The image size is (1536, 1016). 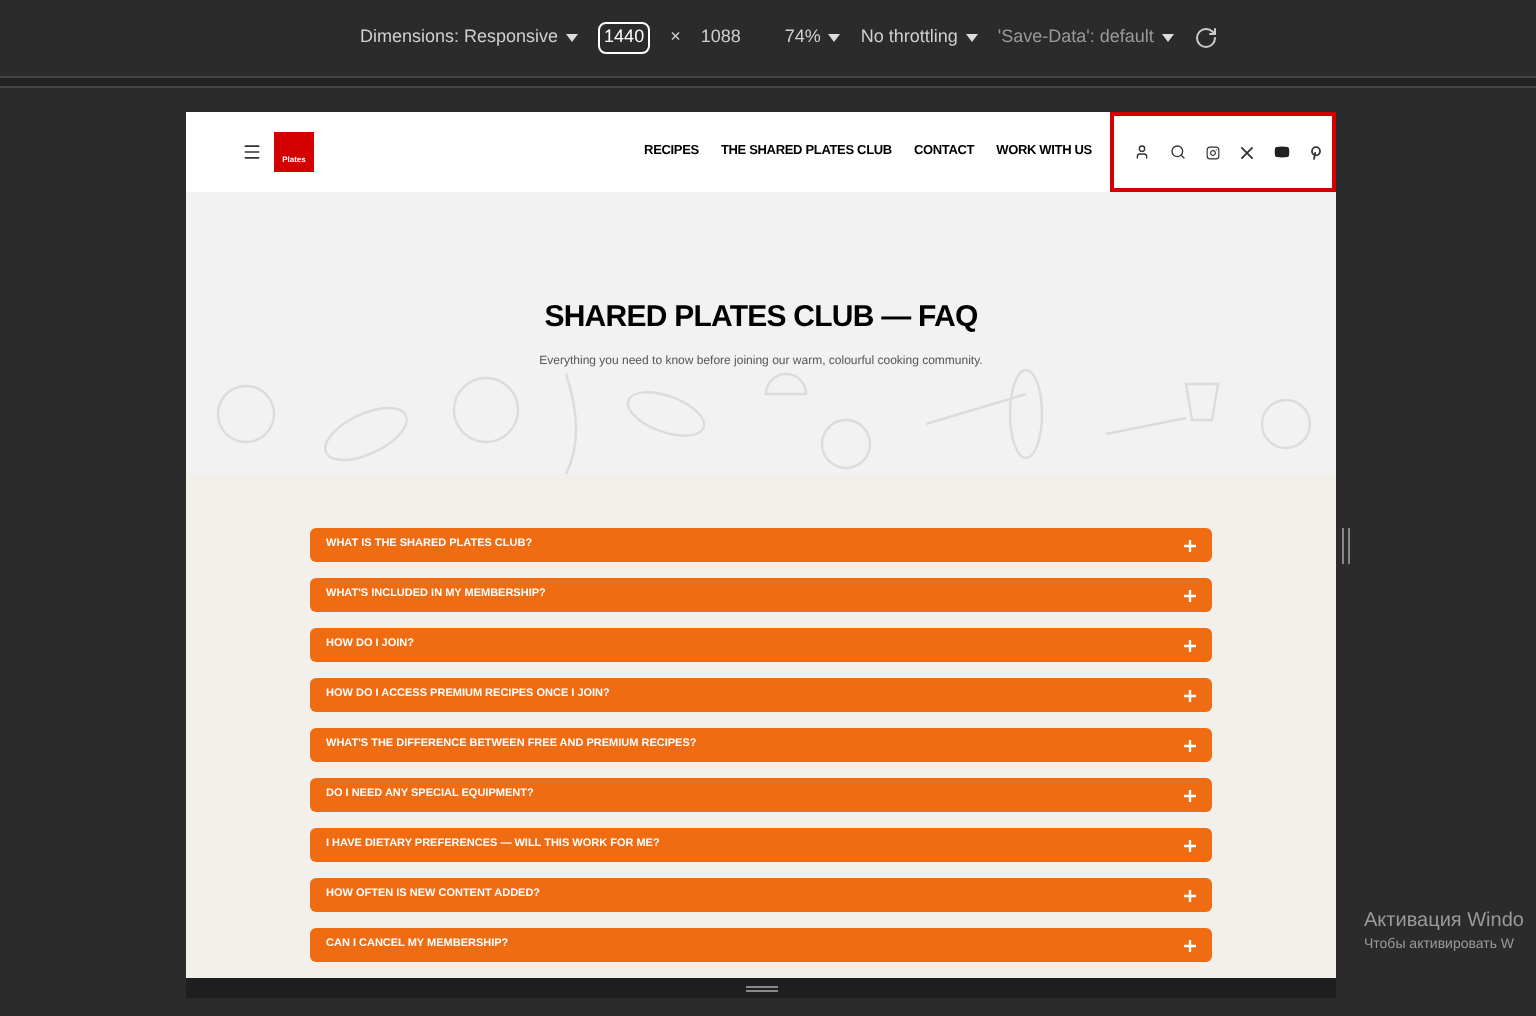 I want to click on x-icon, so click(x=1247, y=152).